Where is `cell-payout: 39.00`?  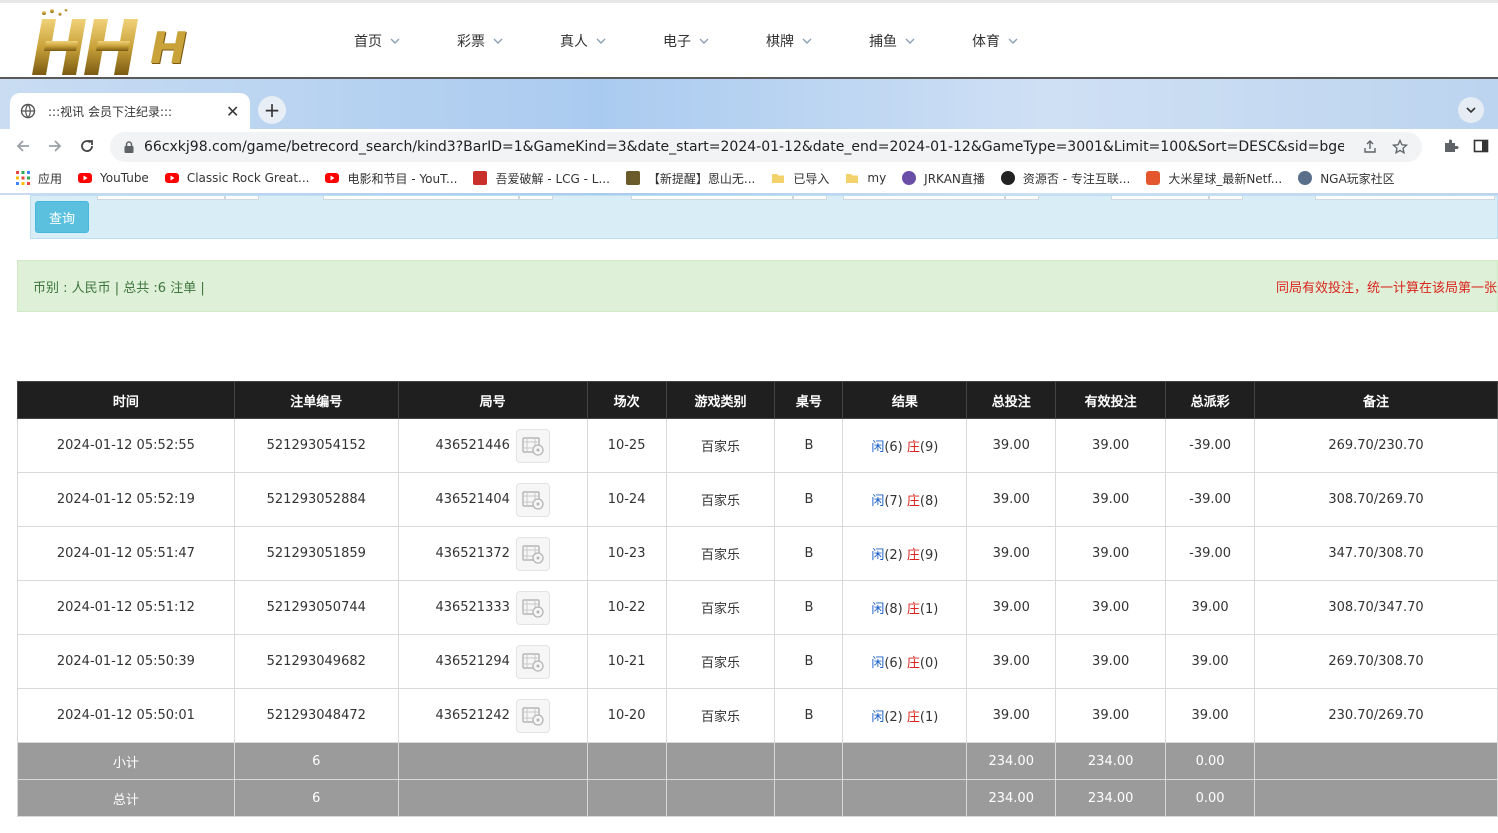 cell-payout: 39.00 is located at coordinates (1210, 607).